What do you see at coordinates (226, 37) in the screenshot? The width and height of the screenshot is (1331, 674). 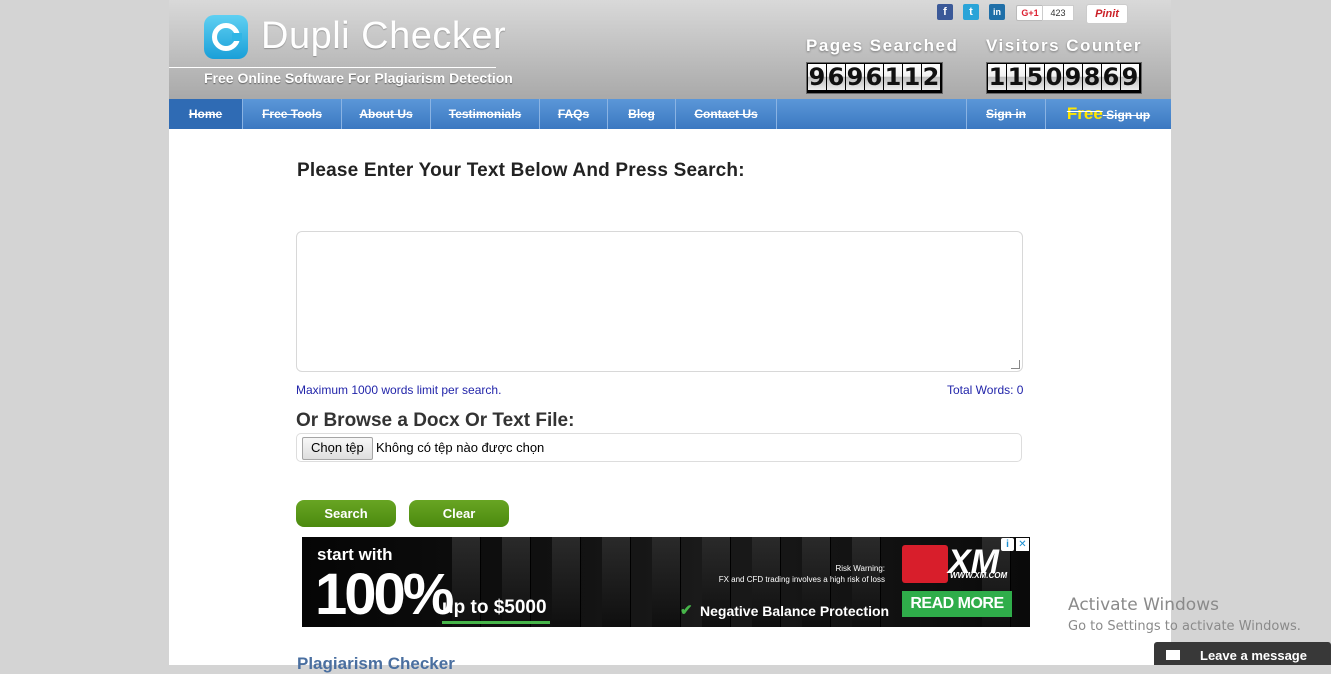 I see `logo-icon` at bounding box center [226, 37].